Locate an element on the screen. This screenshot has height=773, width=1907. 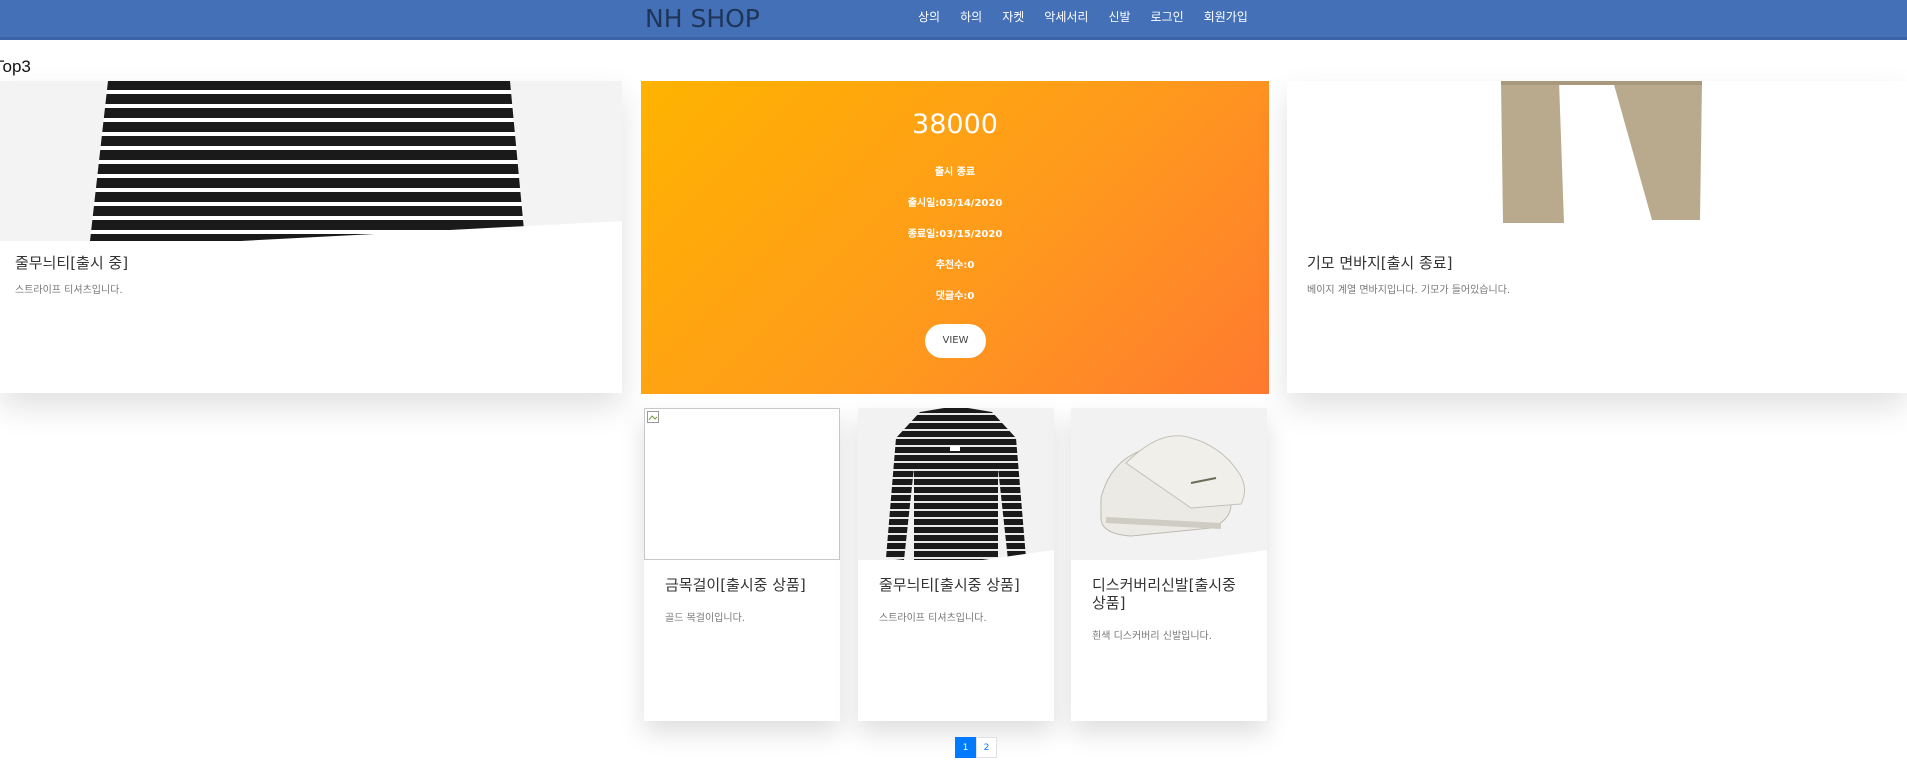
top3-card-left: 줄무늬티[출시 중] 스트라이프 티셔츠입니다. is located at coordinates (311, 237).